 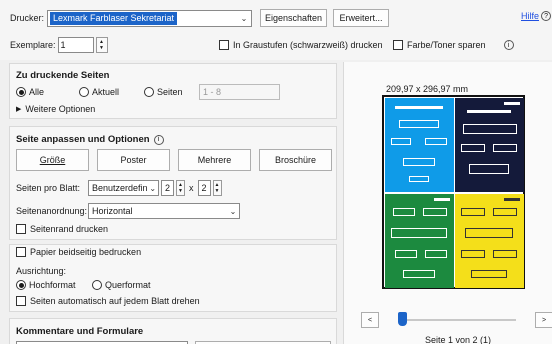 What do you see at coordinates (123, 188) in the screenshot?
I see `pages-per-sheet-select: Benutzerdefin ⌄` at bounding box center [123, 188].